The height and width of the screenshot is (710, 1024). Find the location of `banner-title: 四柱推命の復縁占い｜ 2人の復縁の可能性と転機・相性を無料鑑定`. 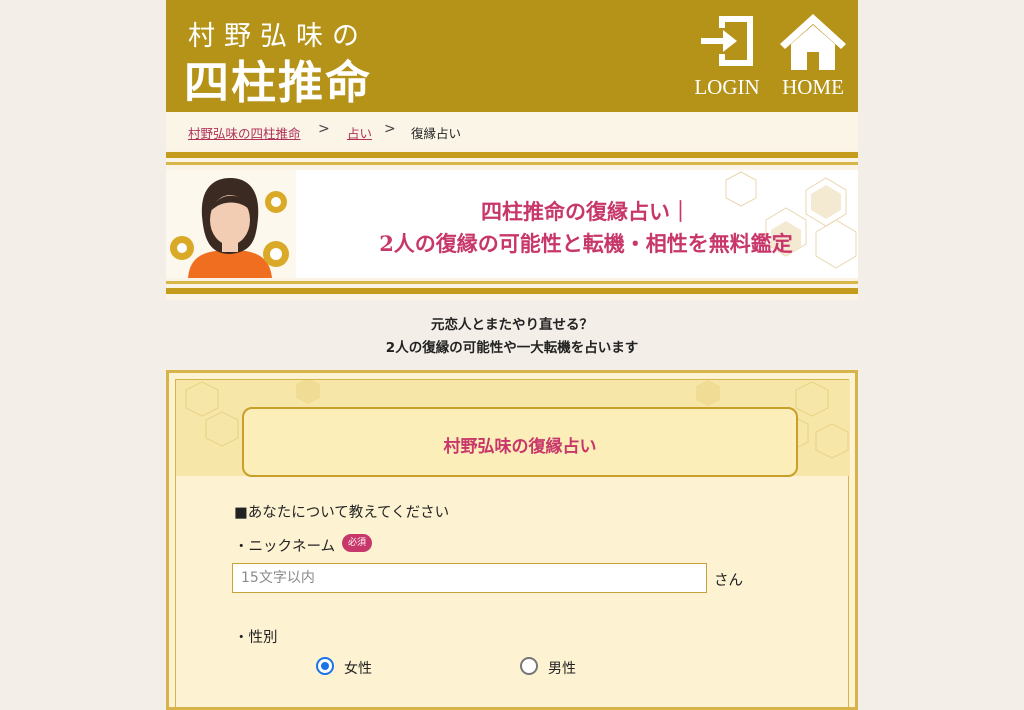

banner-title: 四柱推命の復縁占い｜ 2人の復縁の可能性と転機・相性を無料鑑定 is located at coordinates (586, 228).